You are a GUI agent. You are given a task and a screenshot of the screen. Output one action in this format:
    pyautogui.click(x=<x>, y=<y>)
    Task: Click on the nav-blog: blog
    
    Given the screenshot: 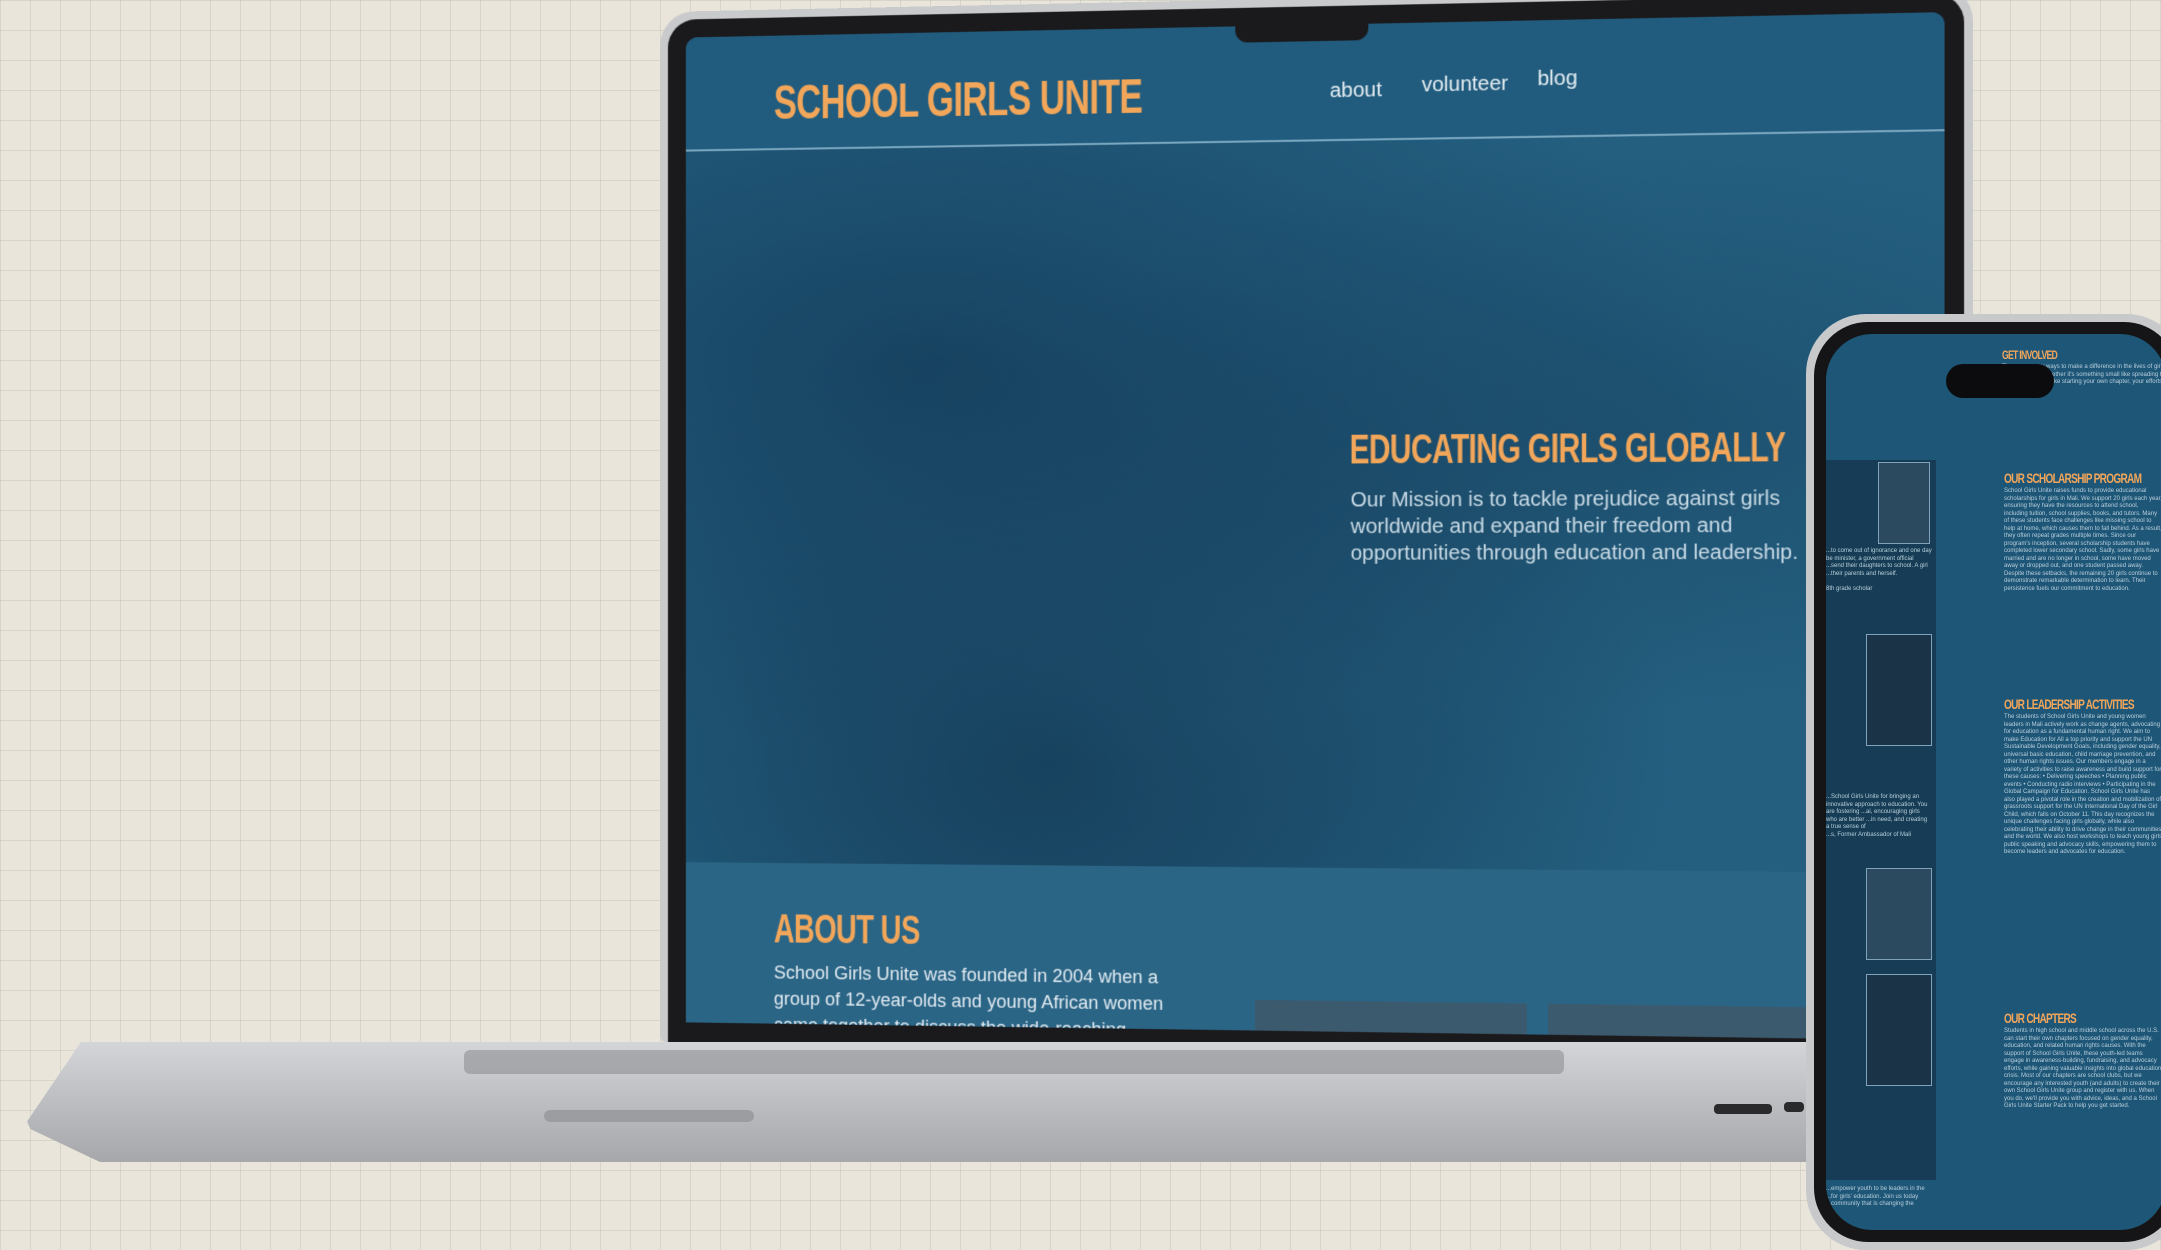 What is the action you would take?
    pyautogui.click(x=1557, y=79)
    